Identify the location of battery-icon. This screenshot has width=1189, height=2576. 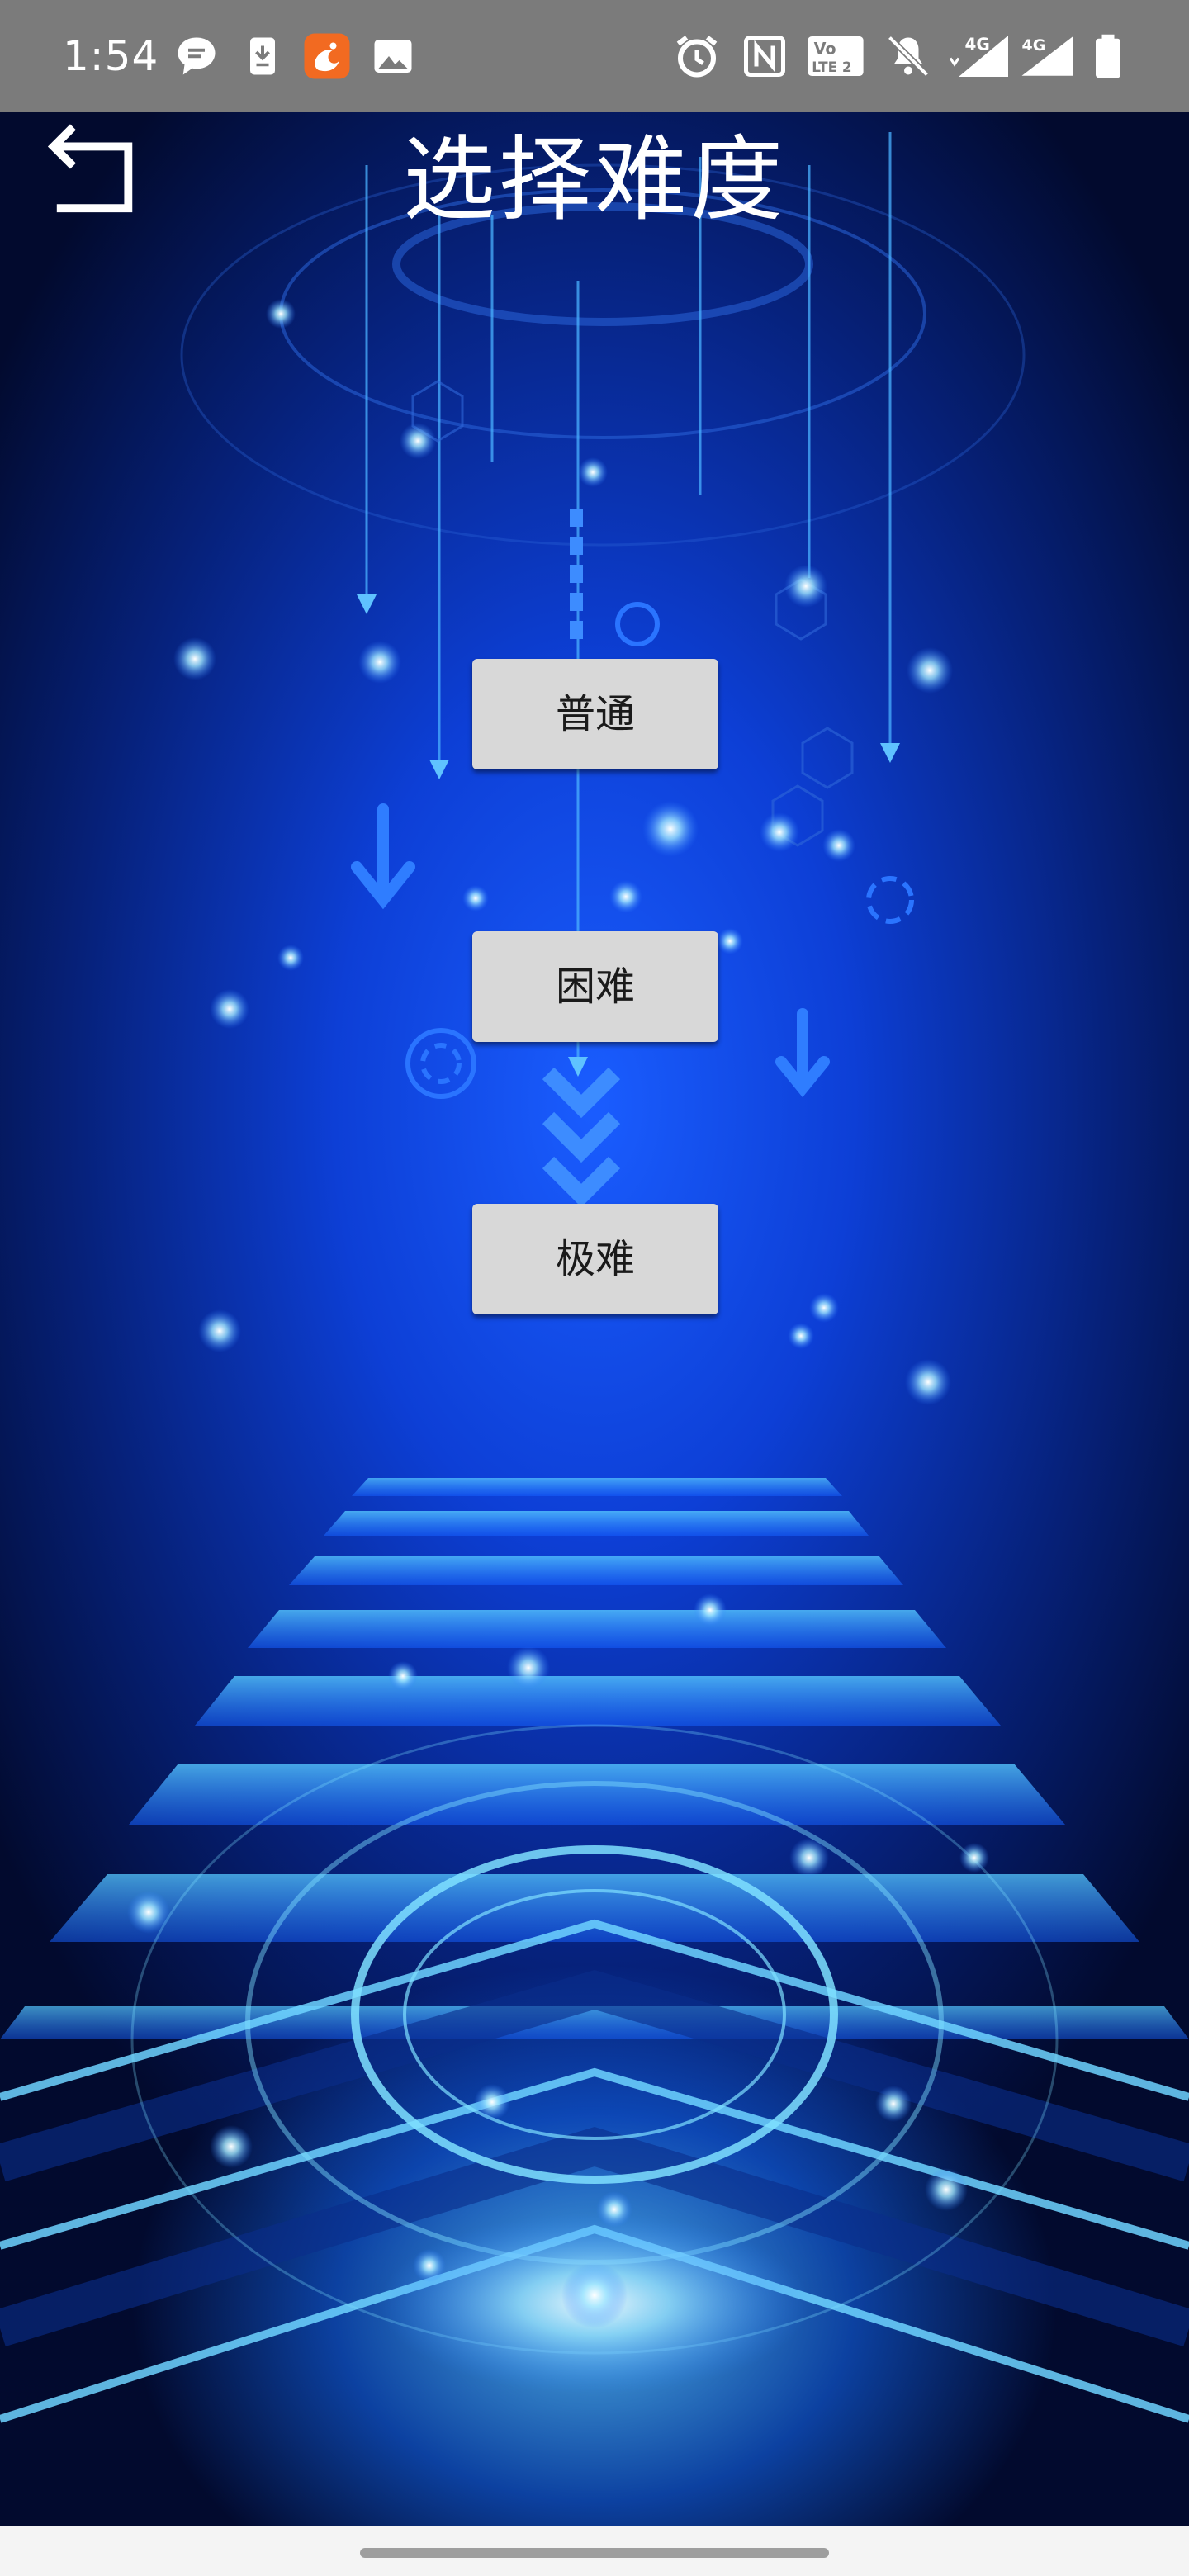
(1108, 56).